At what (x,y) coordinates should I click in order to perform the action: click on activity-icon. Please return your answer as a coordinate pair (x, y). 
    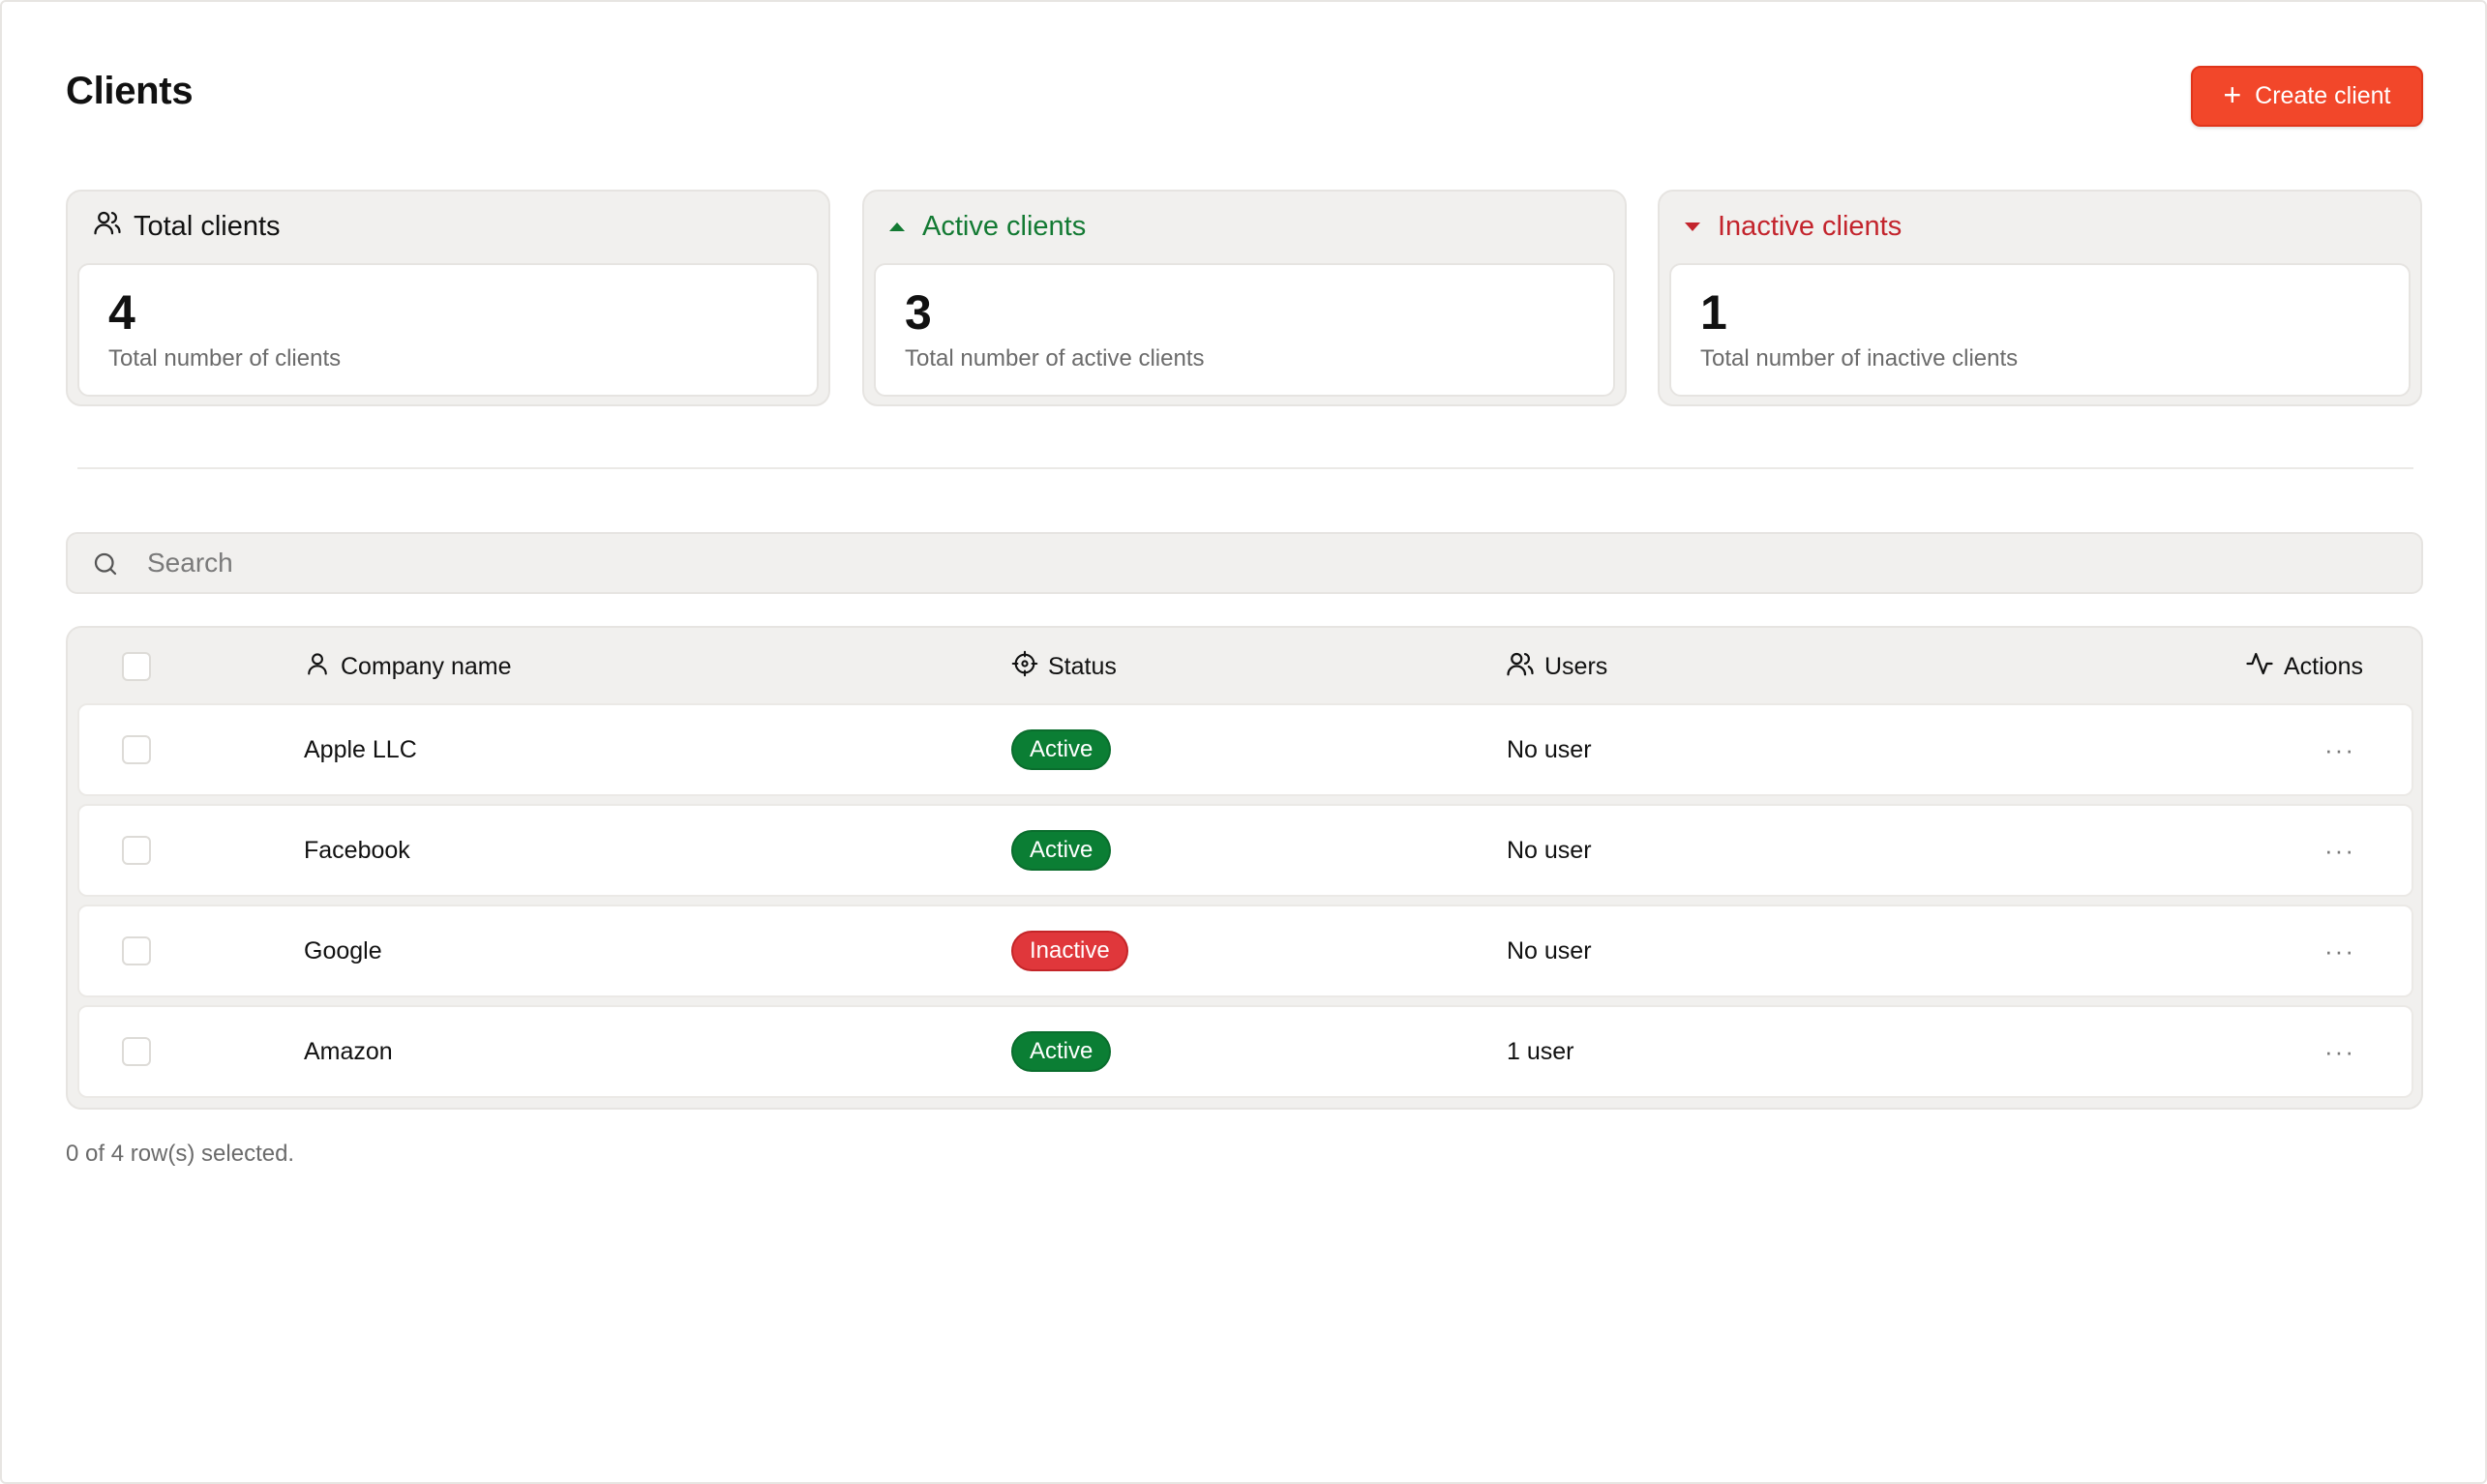
    Looking at the image, I should click on (2259, 667).